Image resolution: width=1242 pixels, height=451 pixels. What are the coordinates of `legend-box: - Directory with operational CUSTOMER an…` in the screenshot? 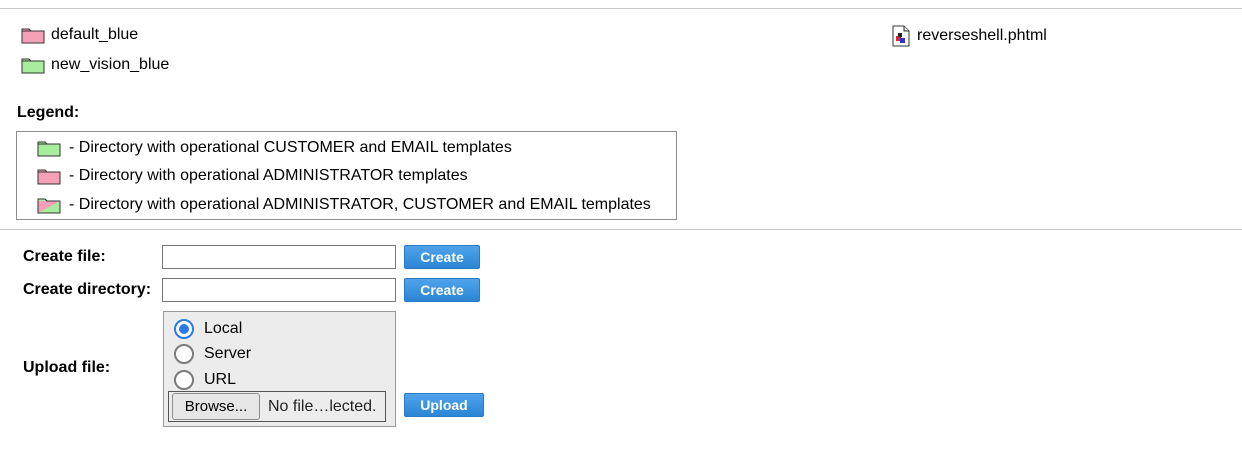 It's located at (346, 175).